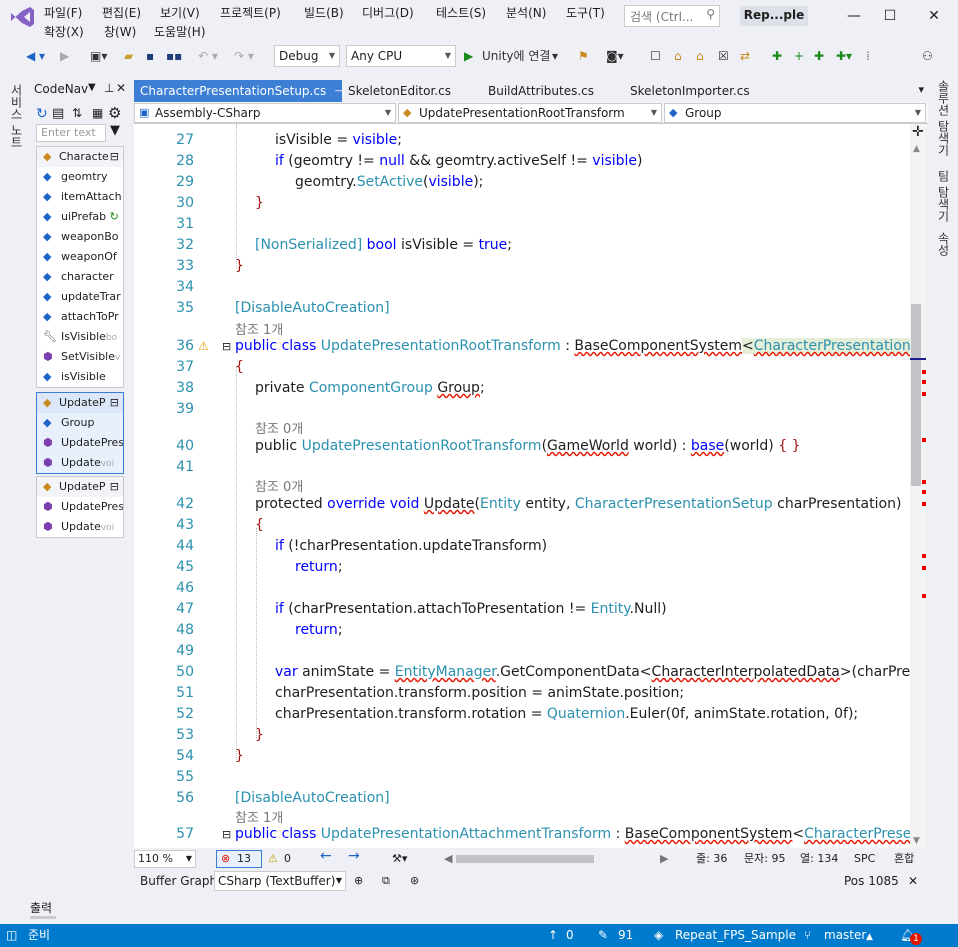 The image size is (958, 947). Describe the element at coordinates (854, 16) in the screenshot. I see `minimize-icon: —` at that location.